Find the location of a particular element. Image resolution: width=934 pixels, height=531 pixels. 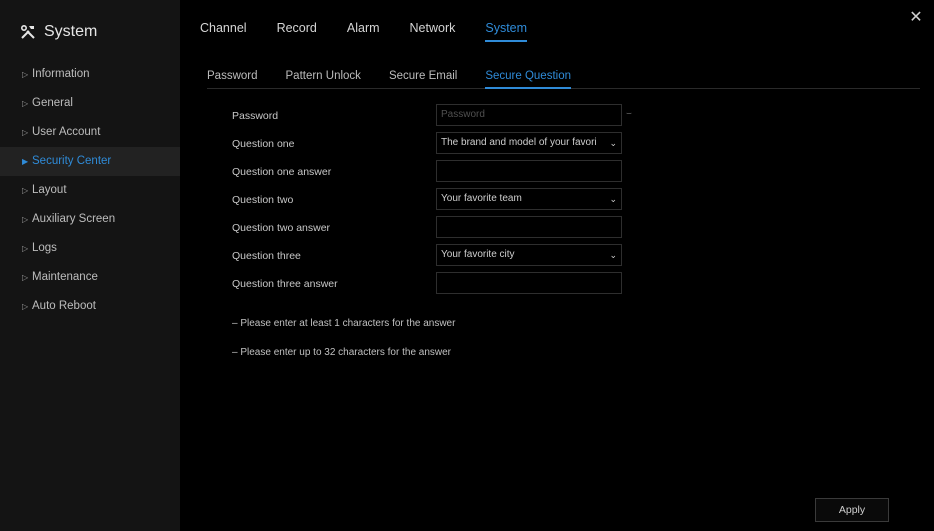

sidebar-item-maintenance: ▷ Maintenance is located at coordinates (90, 277).